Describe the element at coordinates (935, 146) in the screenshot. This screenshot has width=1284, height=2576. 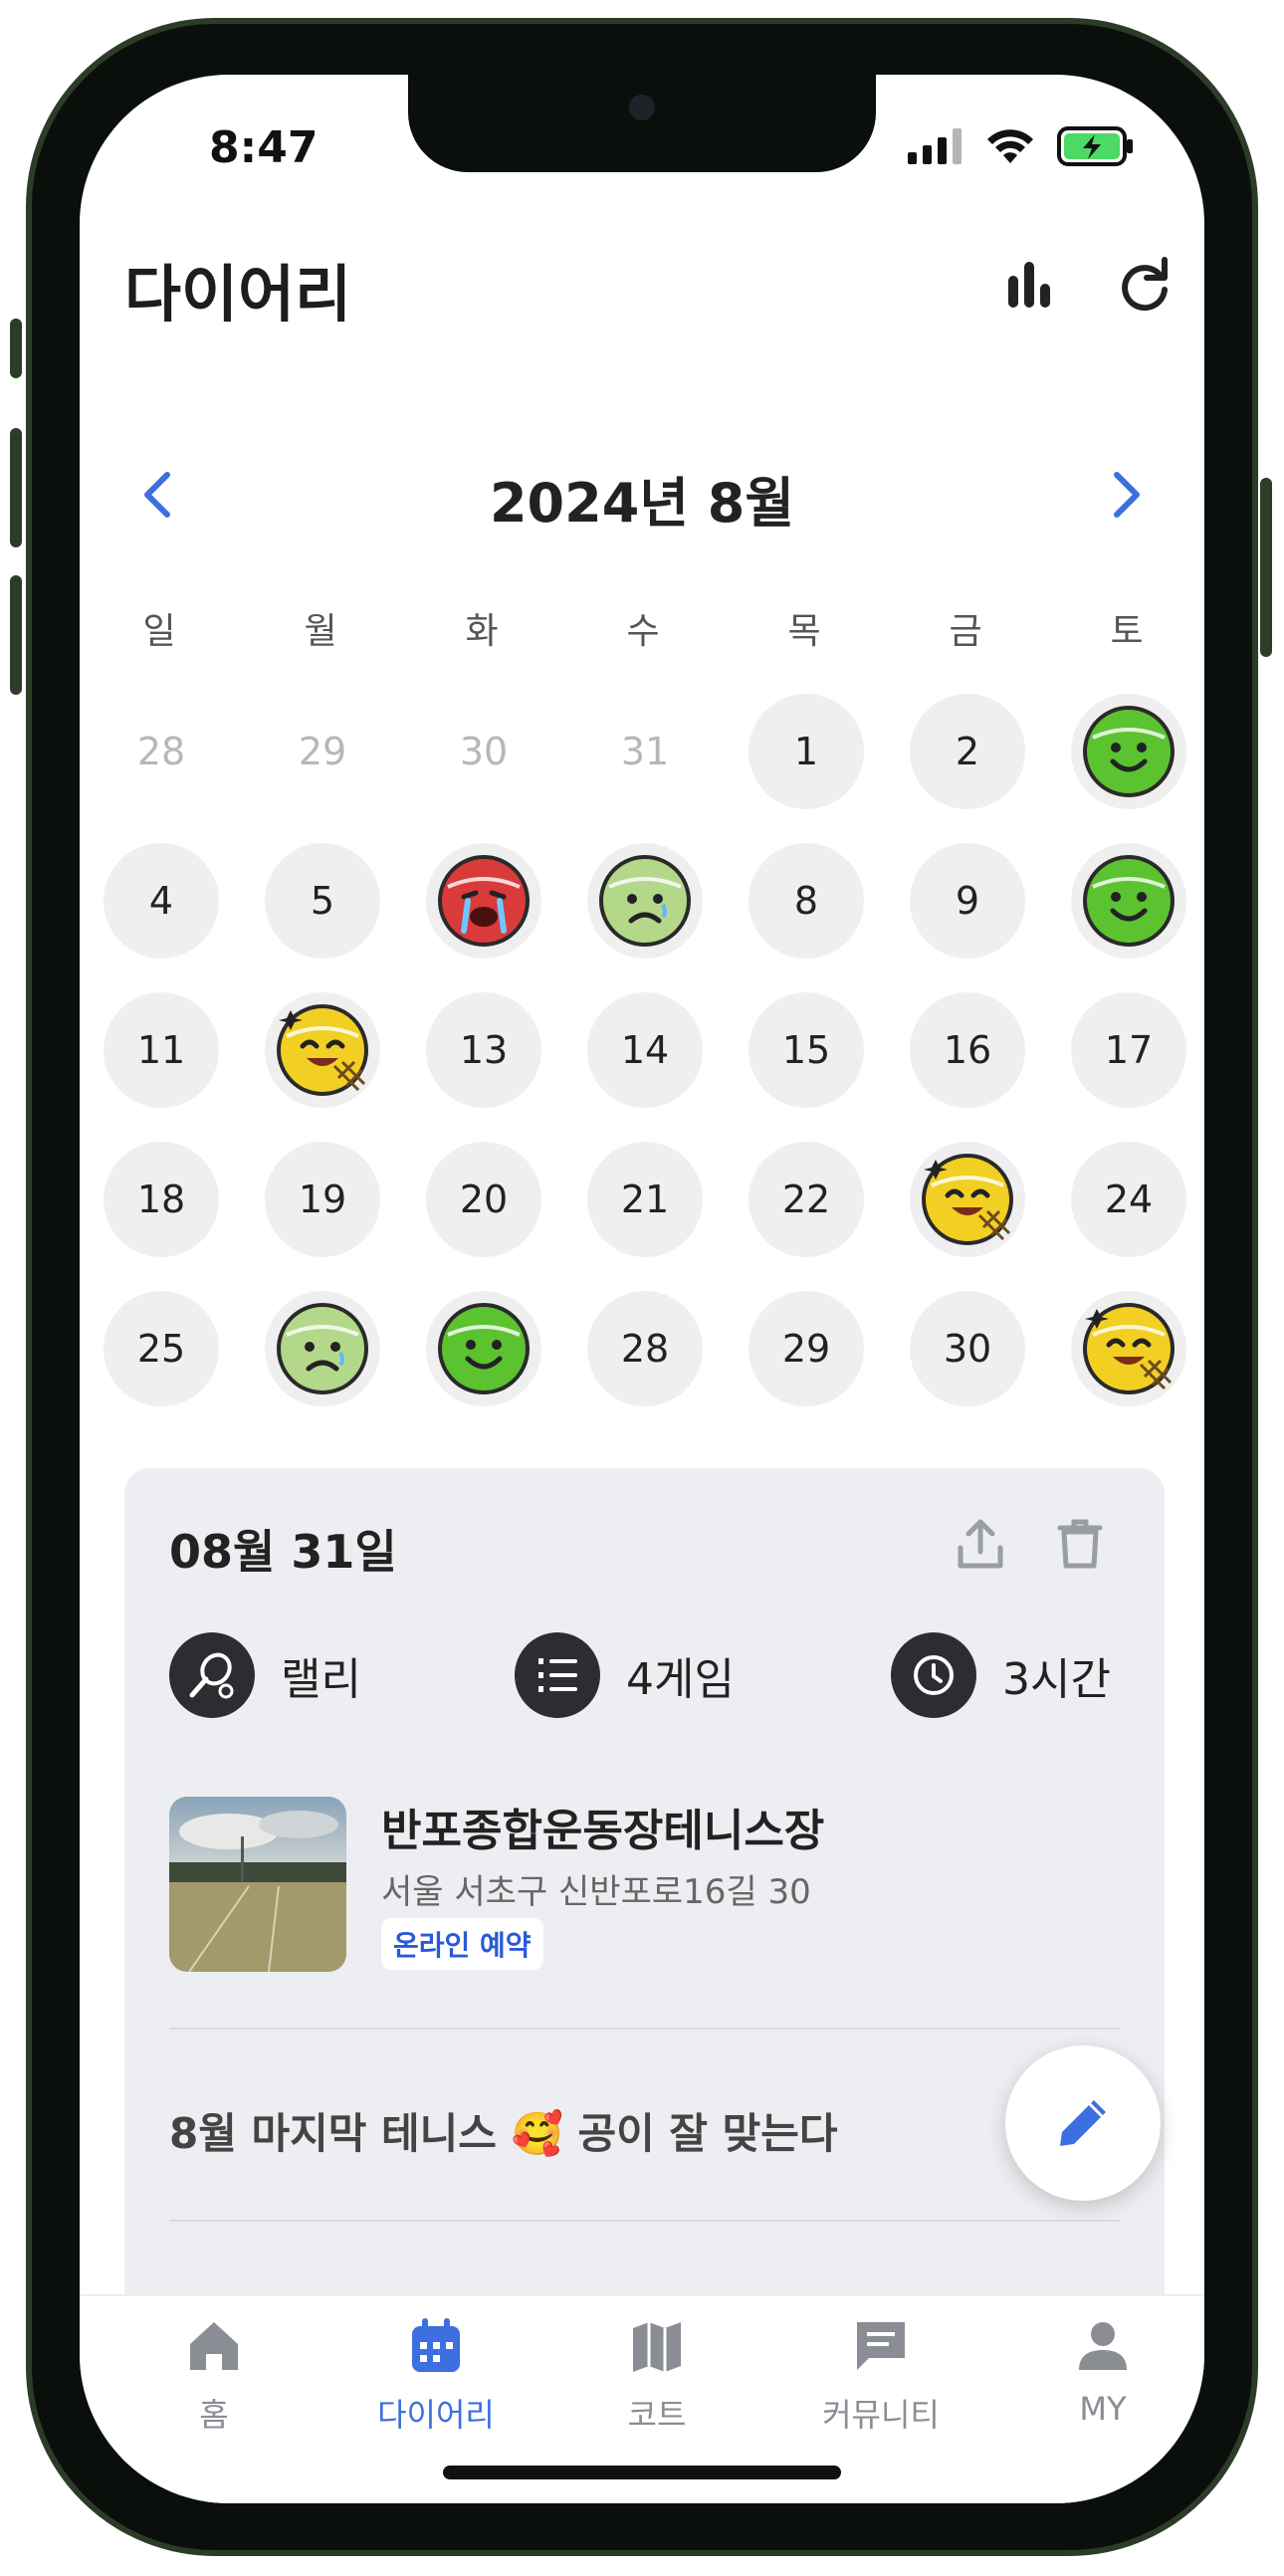
I see `signal-icon` at that location.